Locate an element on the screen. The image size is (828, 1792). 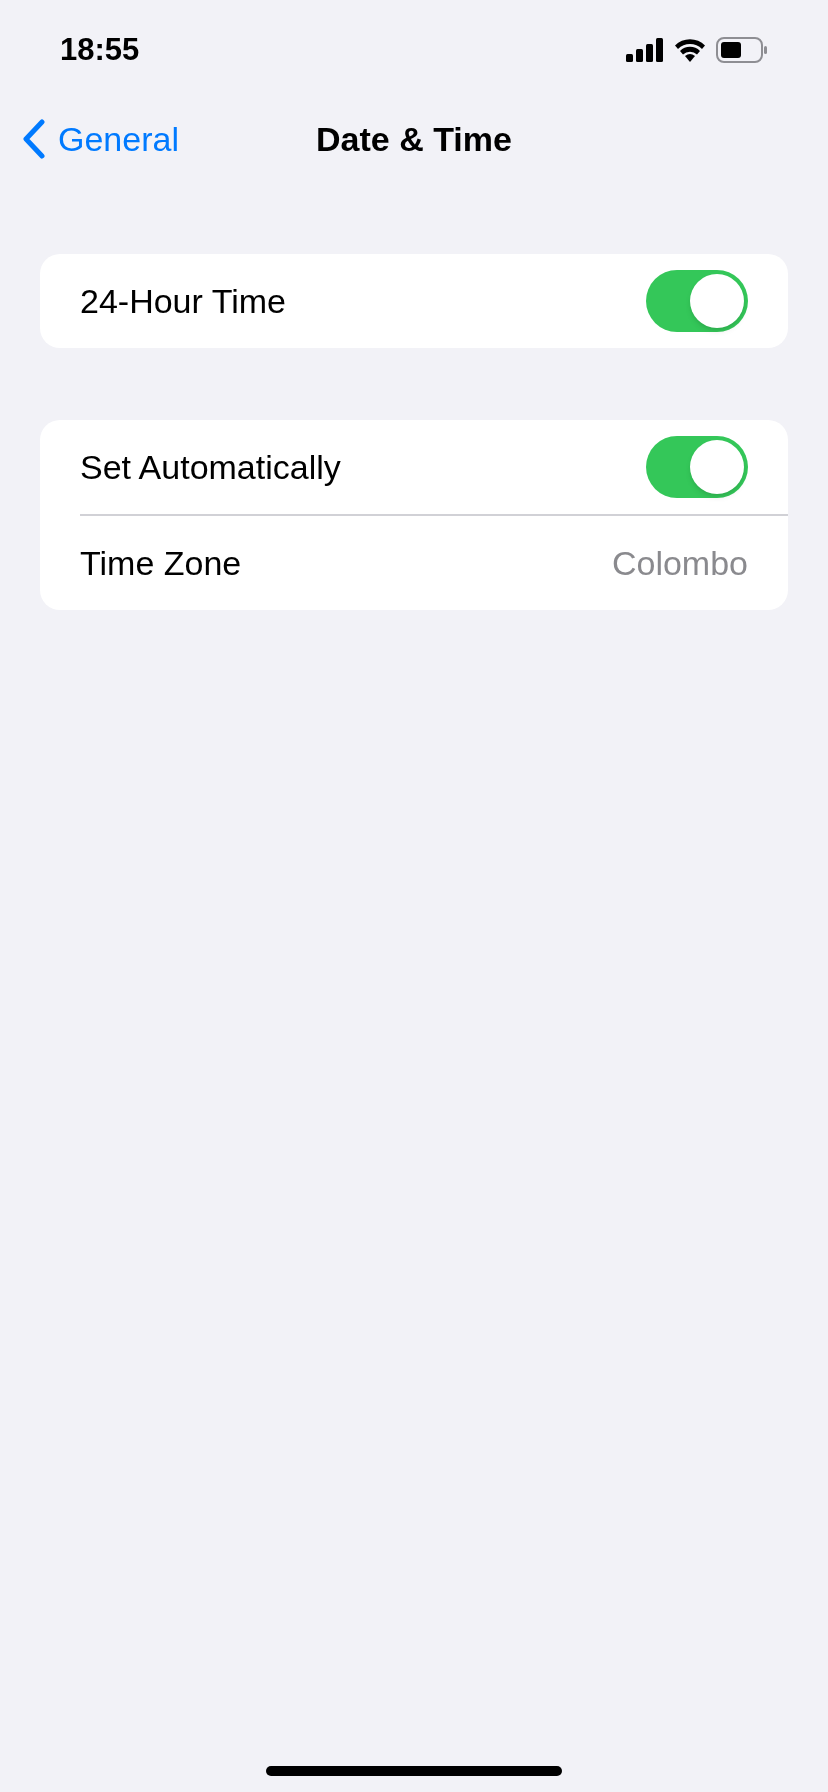
row-label: 24-Hour Time is located at coordinates (183, 301).